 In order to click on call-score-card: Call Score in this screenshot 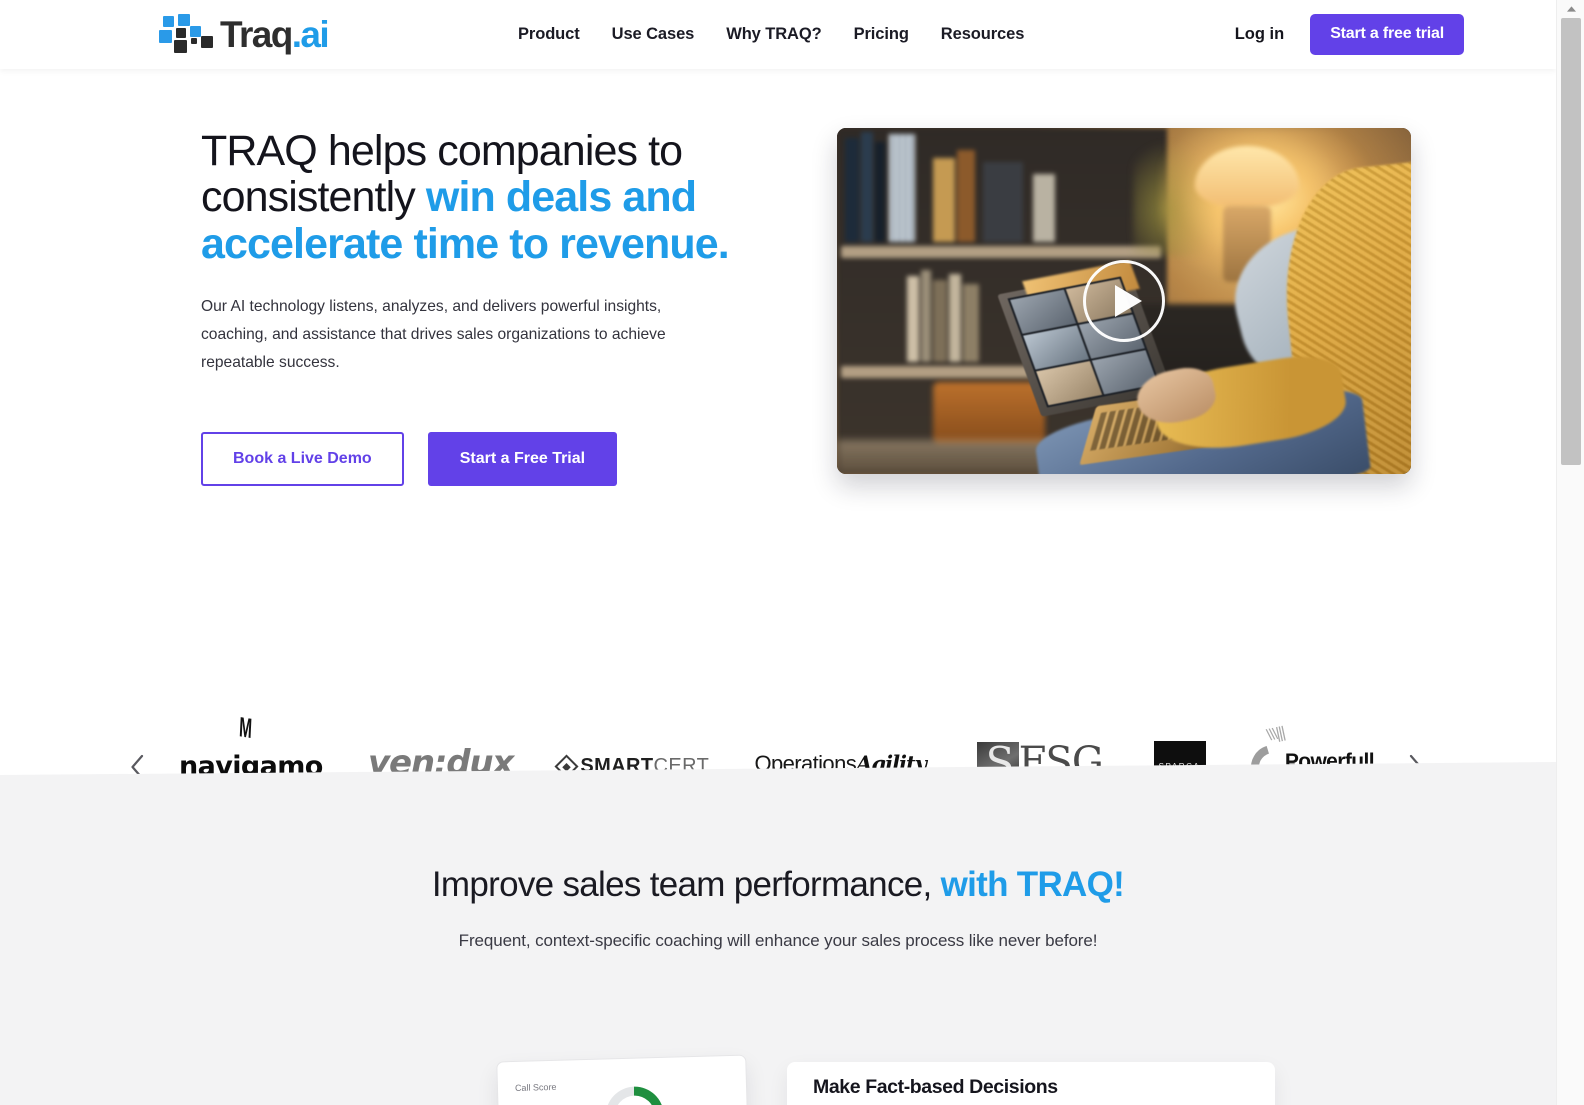, I will do `click(623, 1079)`.